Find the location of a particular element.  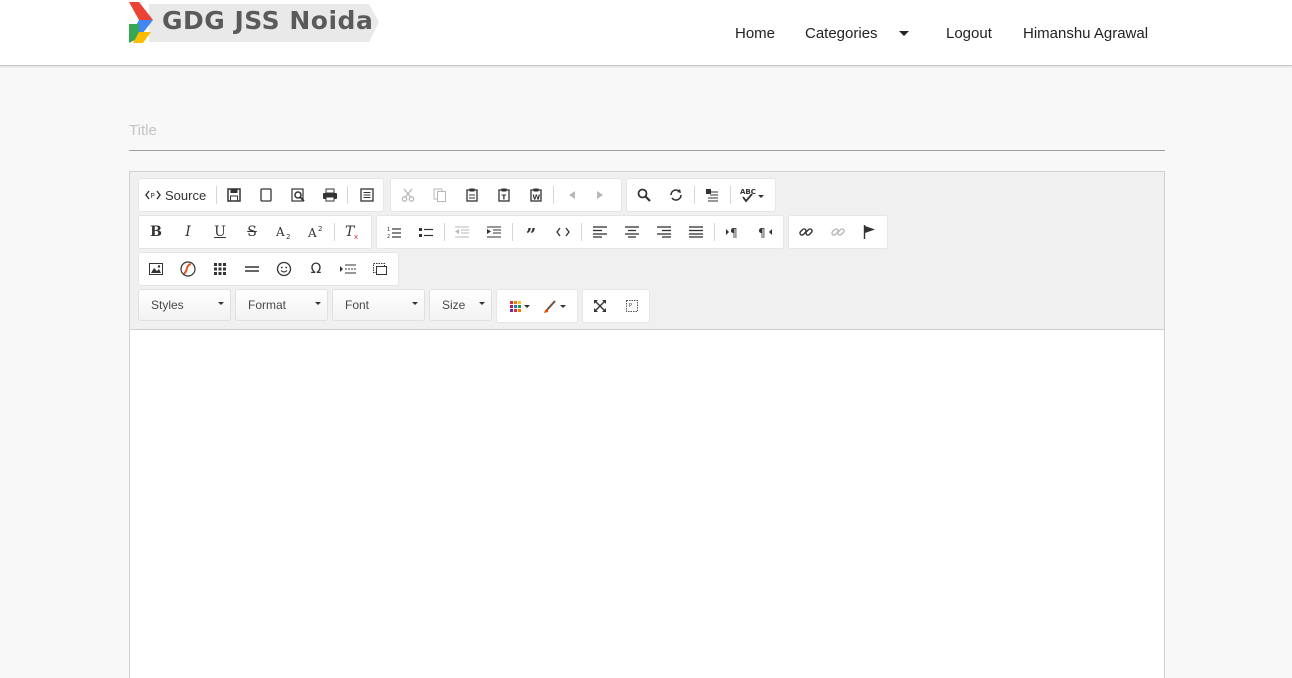

align-left-icon is located at coordinates (600, 232).